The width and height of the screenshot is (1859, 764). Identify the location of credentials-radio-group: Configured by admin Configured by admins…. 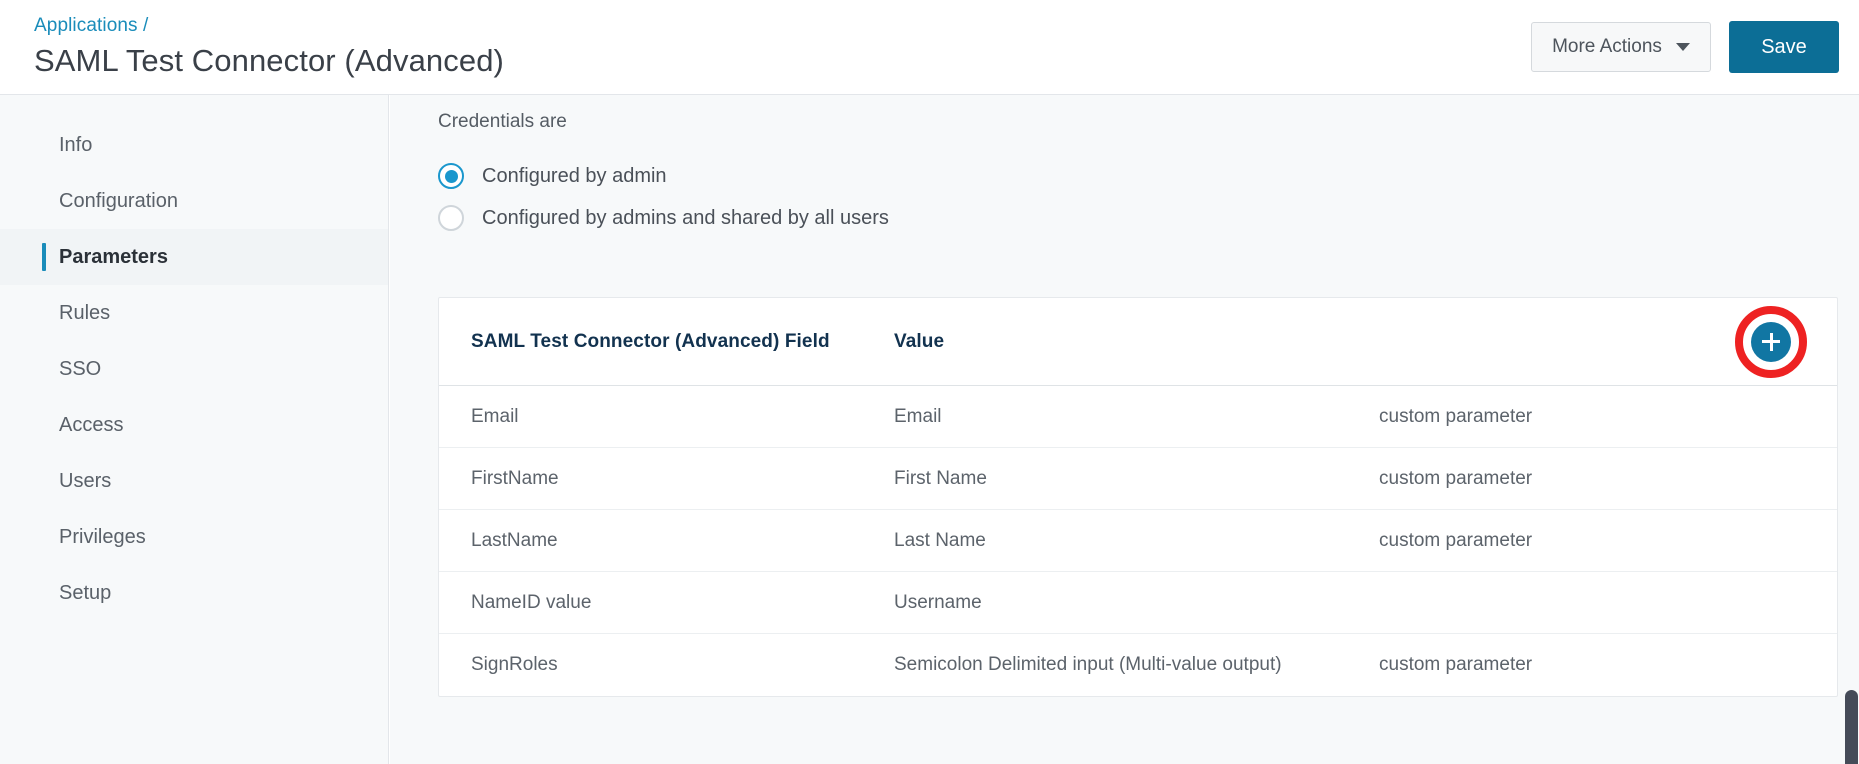
(1124, 186).